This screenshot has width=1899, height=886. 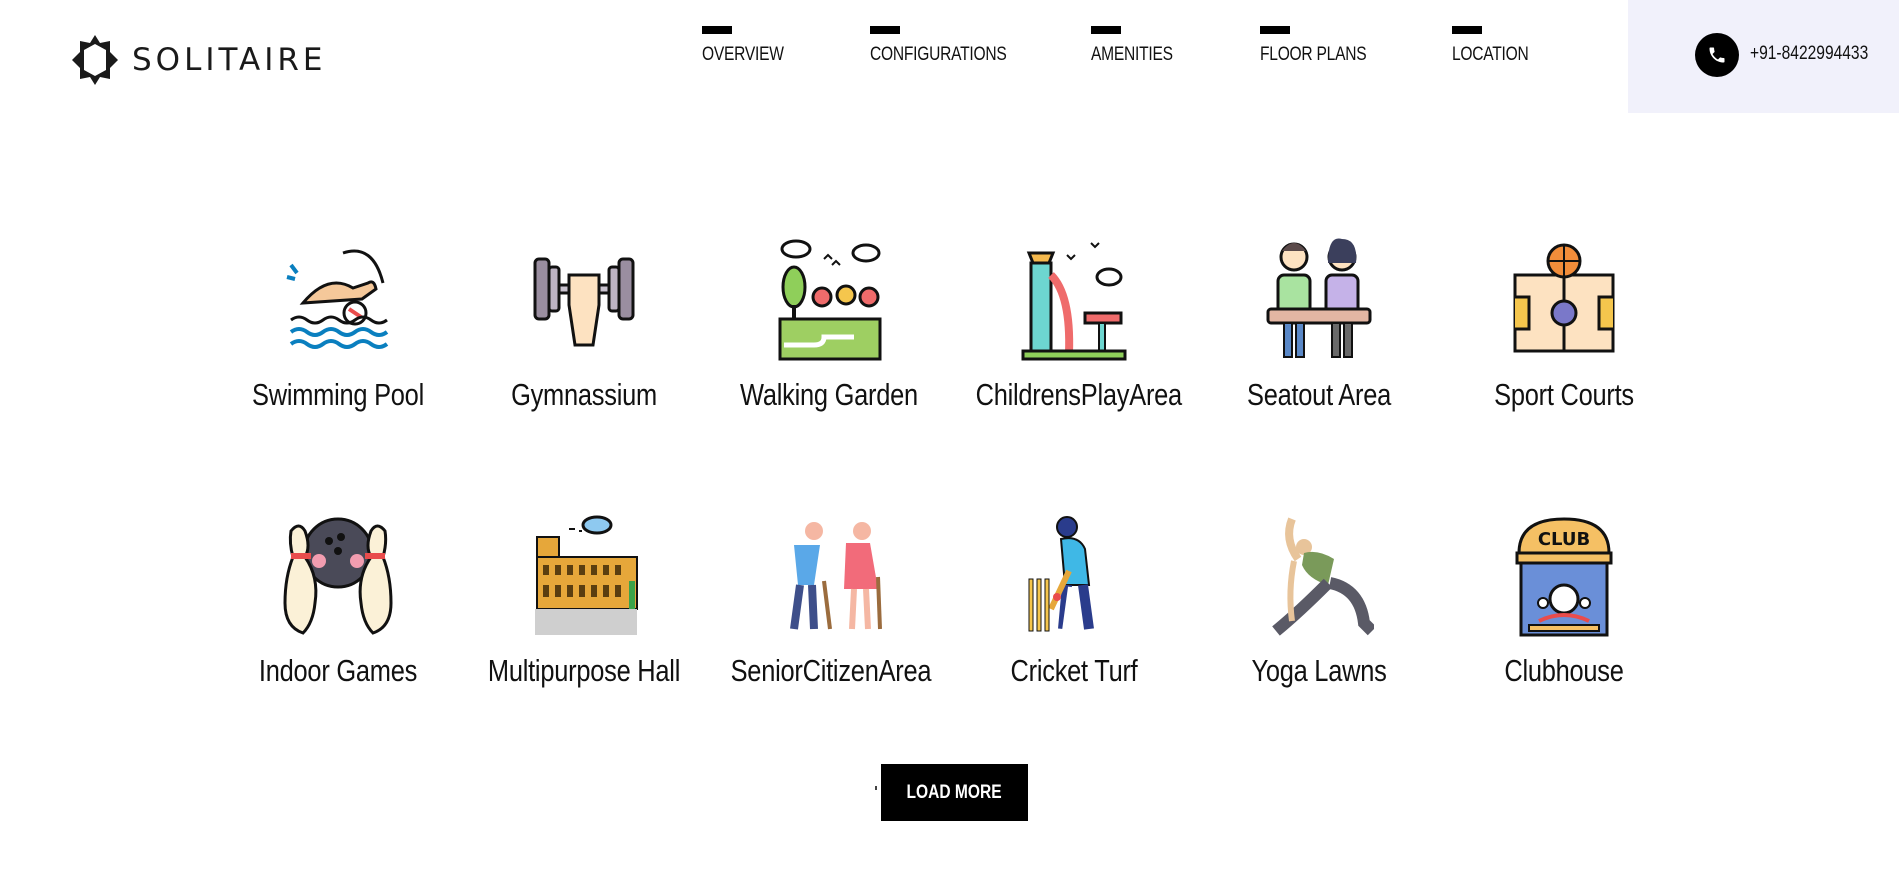 I want to click on bench-couple-icon, so click(x=1319, y=298).